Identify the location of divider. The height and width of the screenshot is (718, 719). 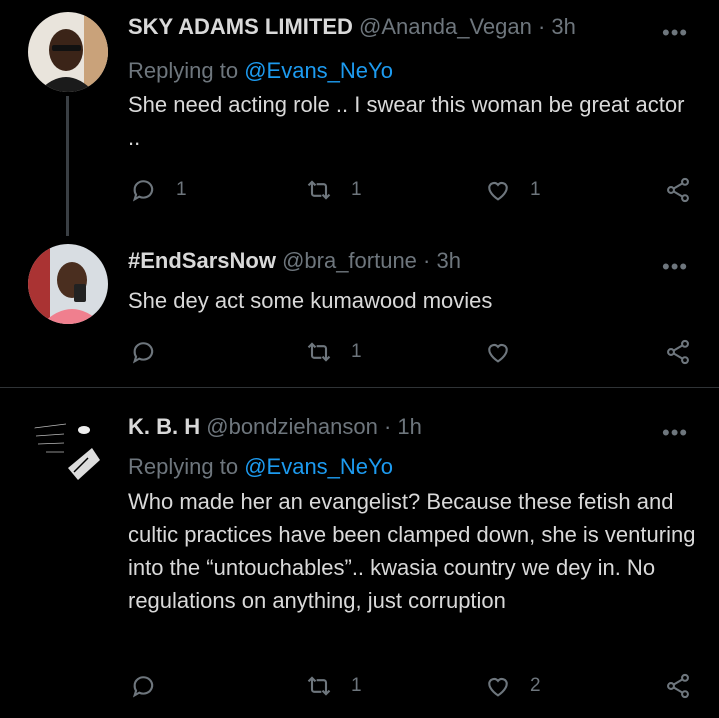
(359, 387).